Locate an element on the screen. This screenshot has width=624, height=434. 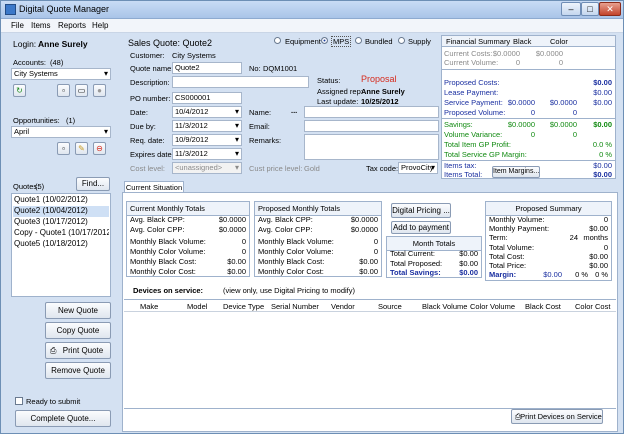
quote-item-selected: Quote2 (10/04/2012) is located at coordinates (61, 211).